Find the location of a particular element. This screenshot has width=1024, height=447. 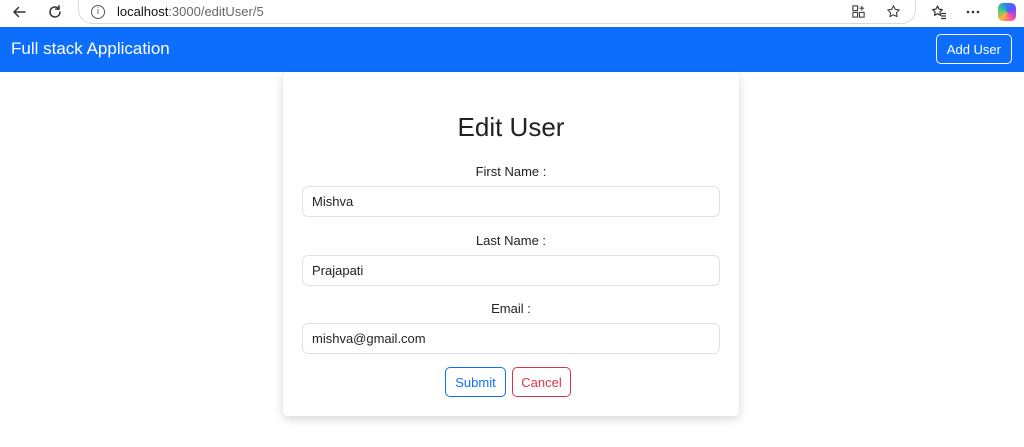

add-user-button: Add User is located at coordinates (973, 49).